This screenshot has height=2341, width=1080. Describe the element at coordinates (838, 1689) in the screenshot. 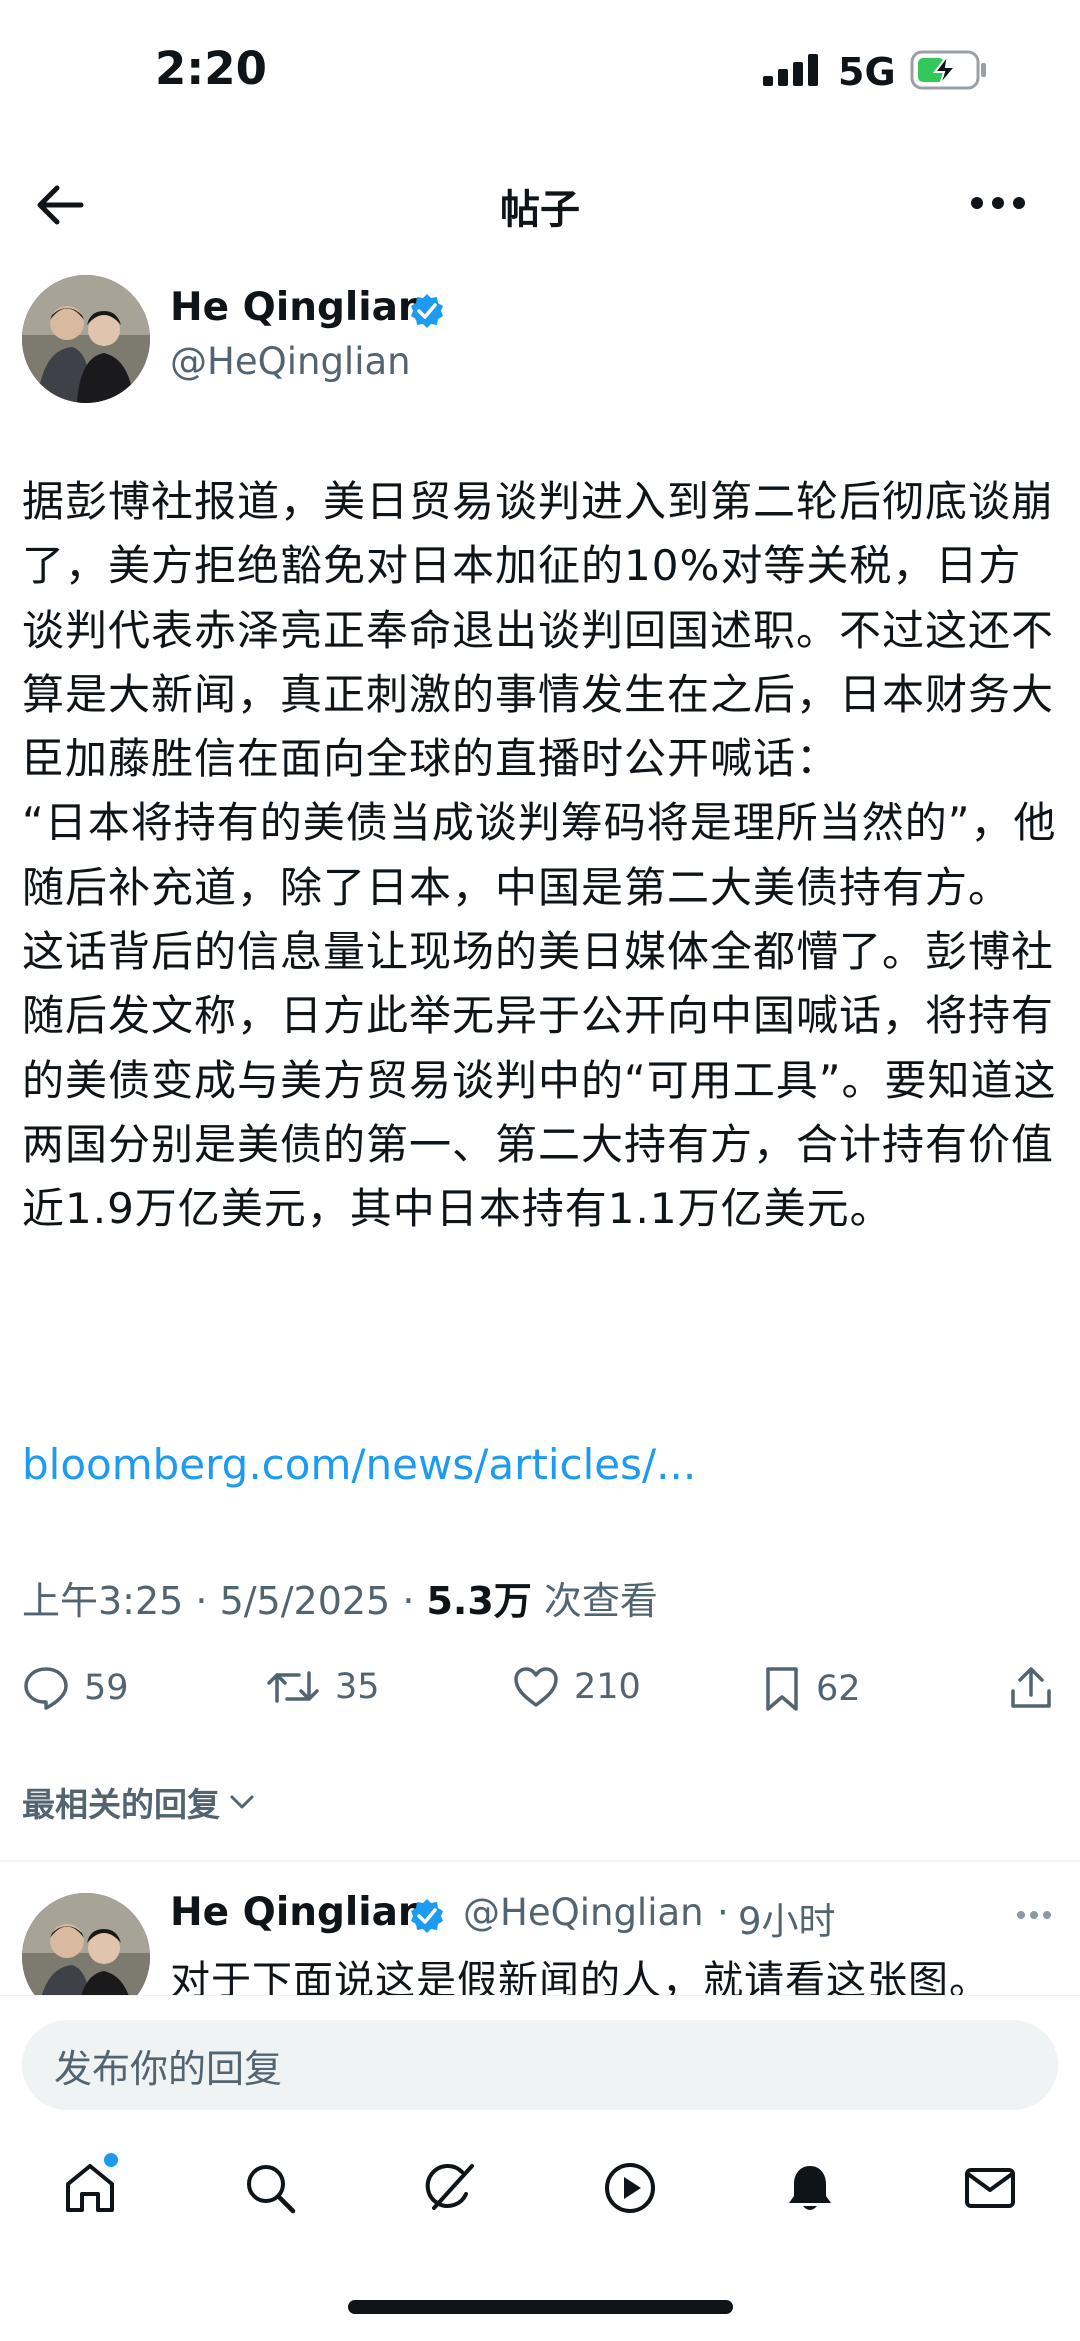

I see `bookmark-count: 62` at that location.